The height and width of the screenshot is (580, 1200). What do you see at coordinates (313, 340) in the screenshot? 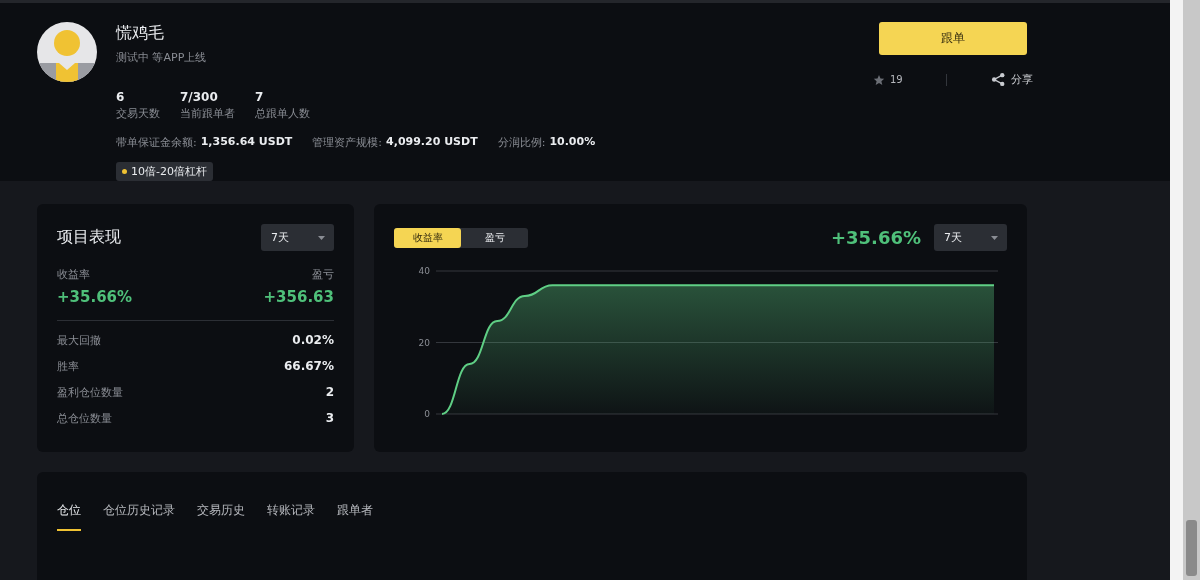
I see `metric-value: 0.02%` at bounding box center [313, 340].